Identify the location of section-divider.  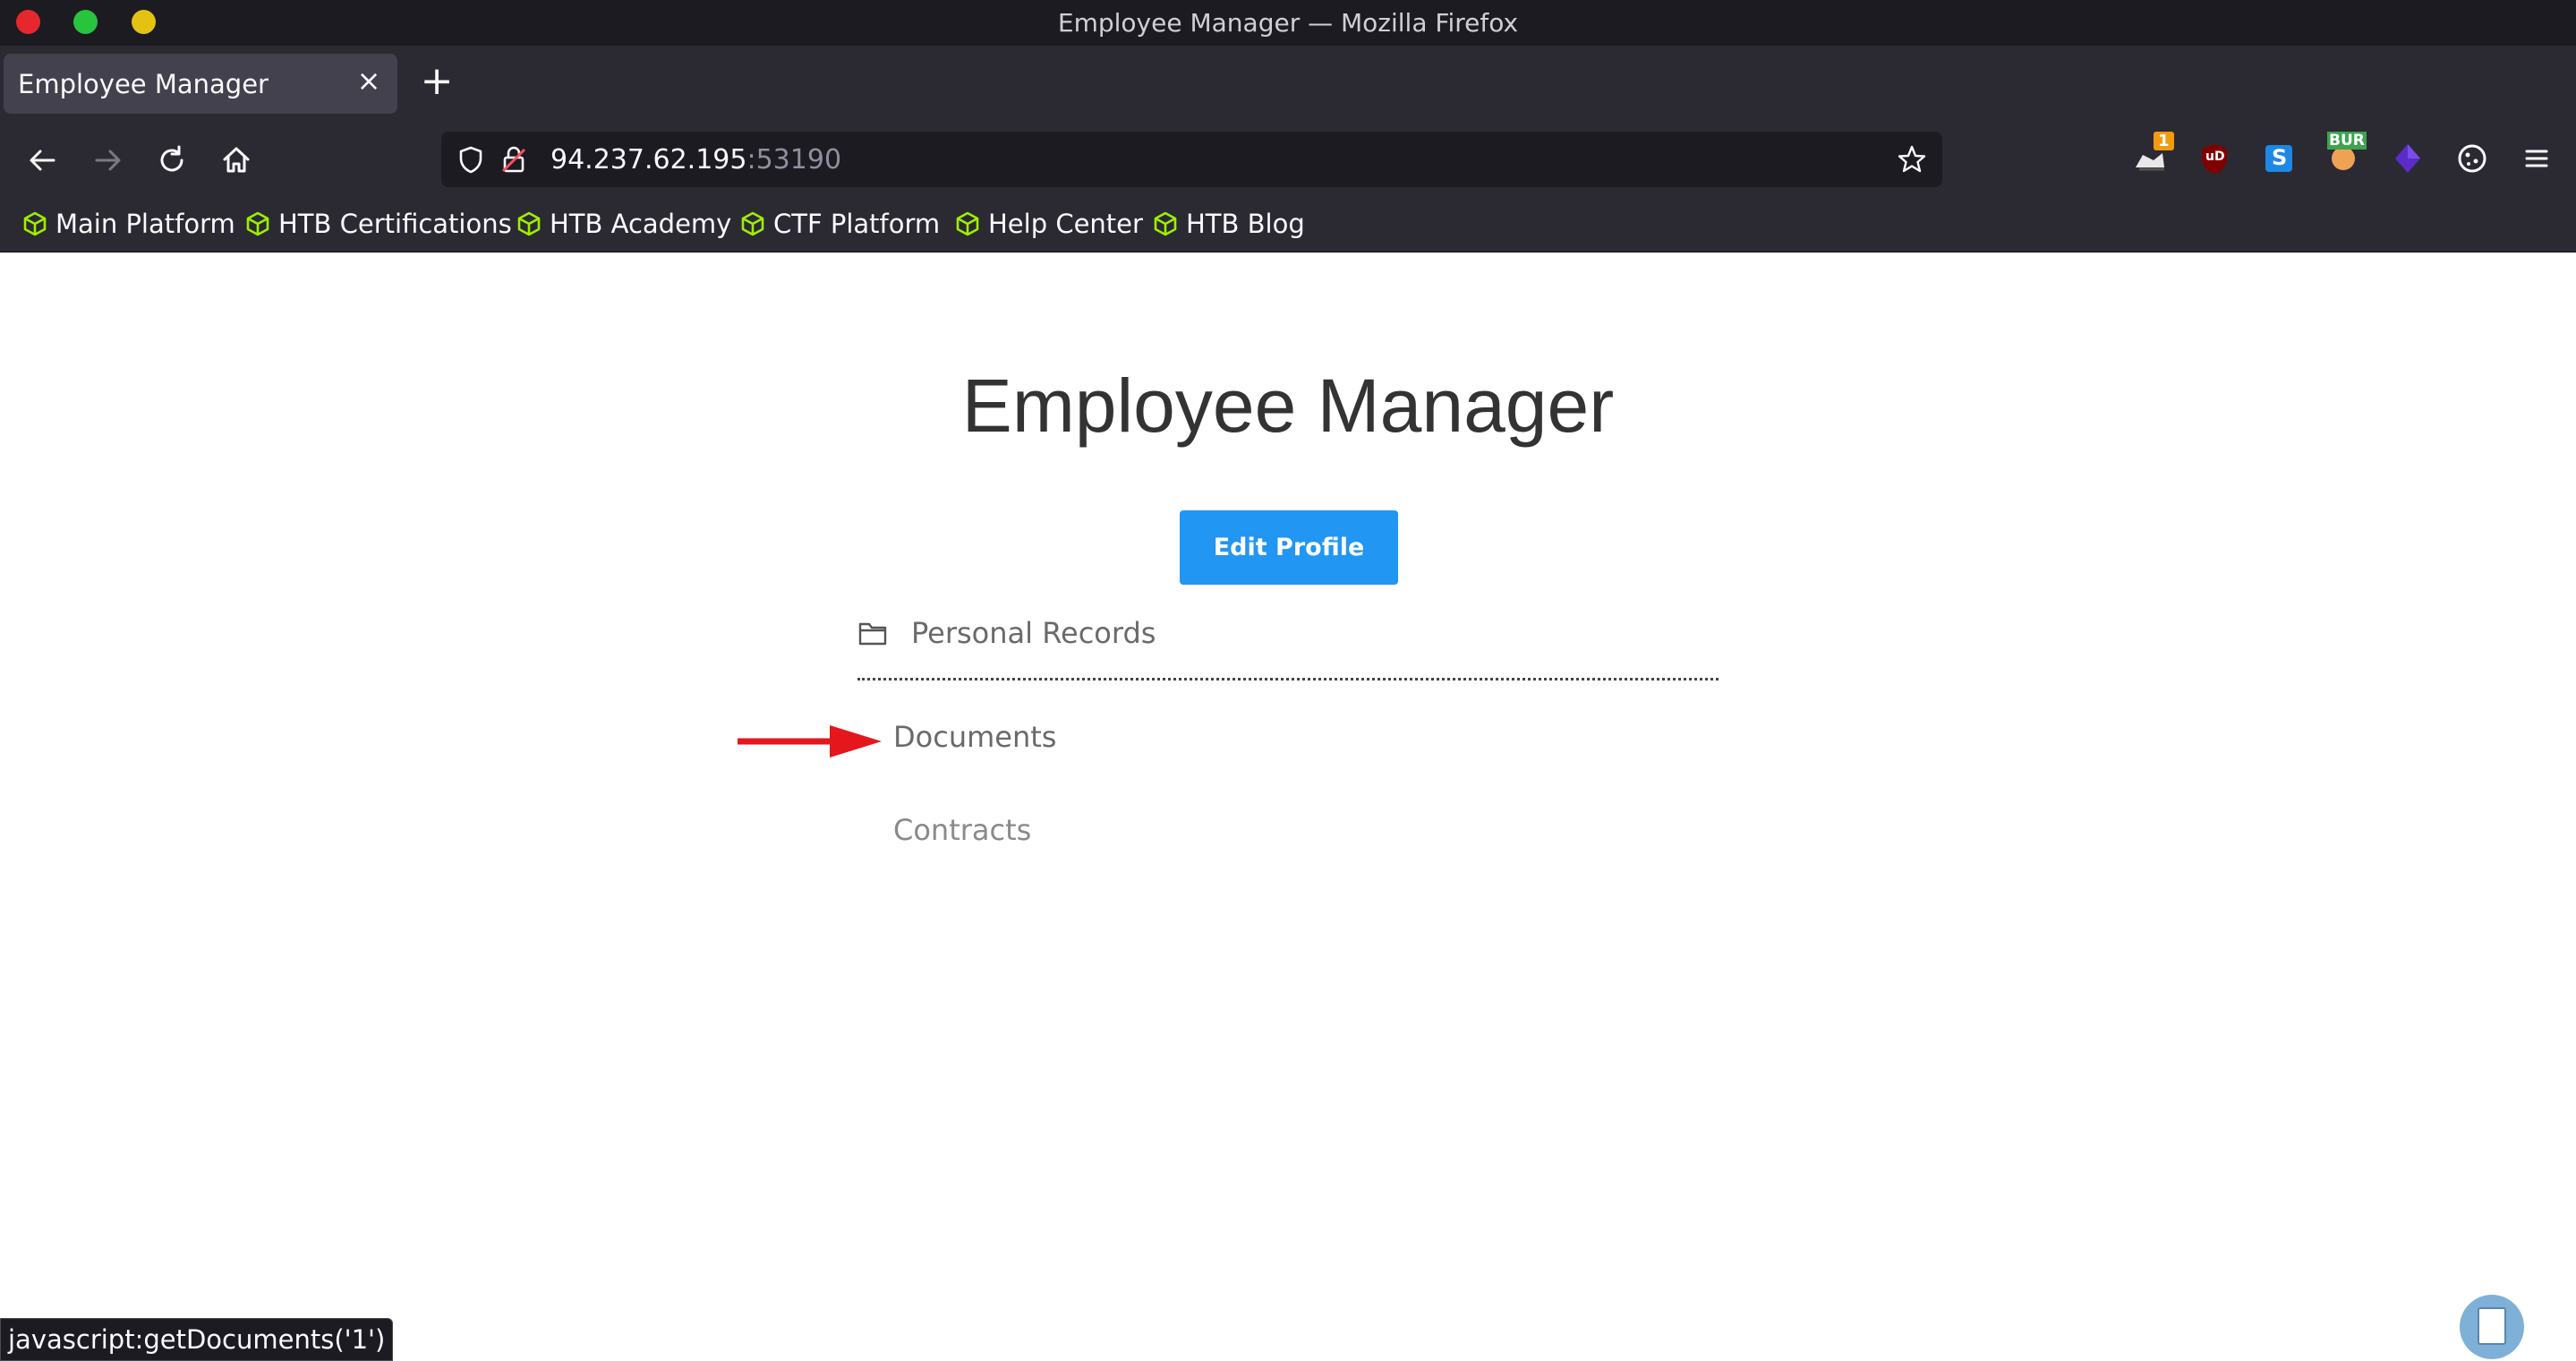
(1288, 679).